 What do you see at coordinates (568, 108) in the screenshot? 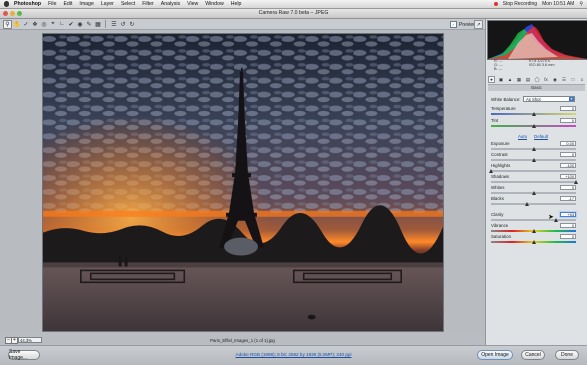
I see `temperature-value: 0` at bounding box center [568, 108].